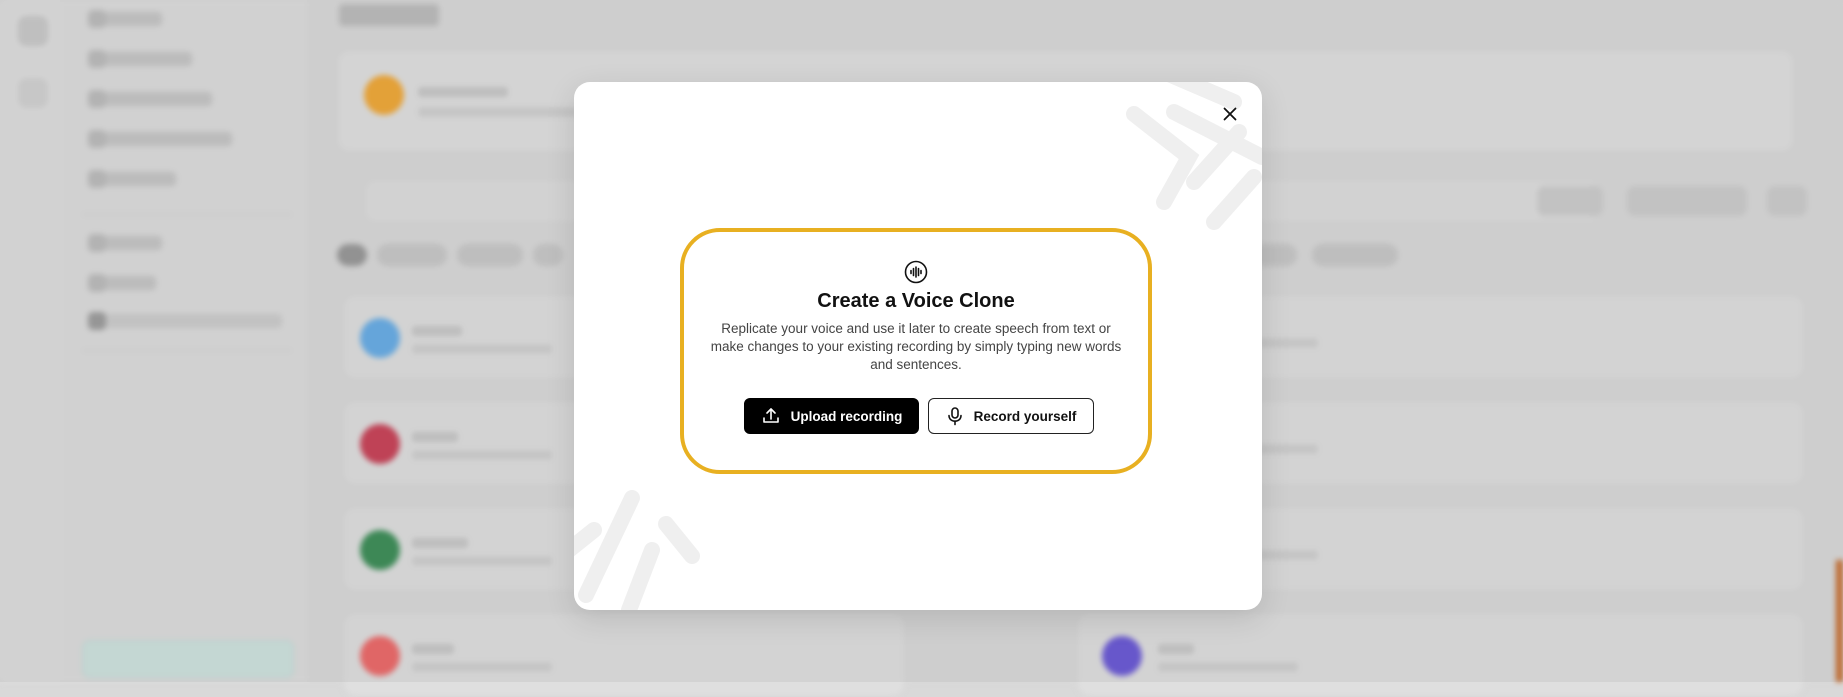 The height and width of the screenshot is (697, 1843). I want to click on microphone-icon, so click(954, 416).